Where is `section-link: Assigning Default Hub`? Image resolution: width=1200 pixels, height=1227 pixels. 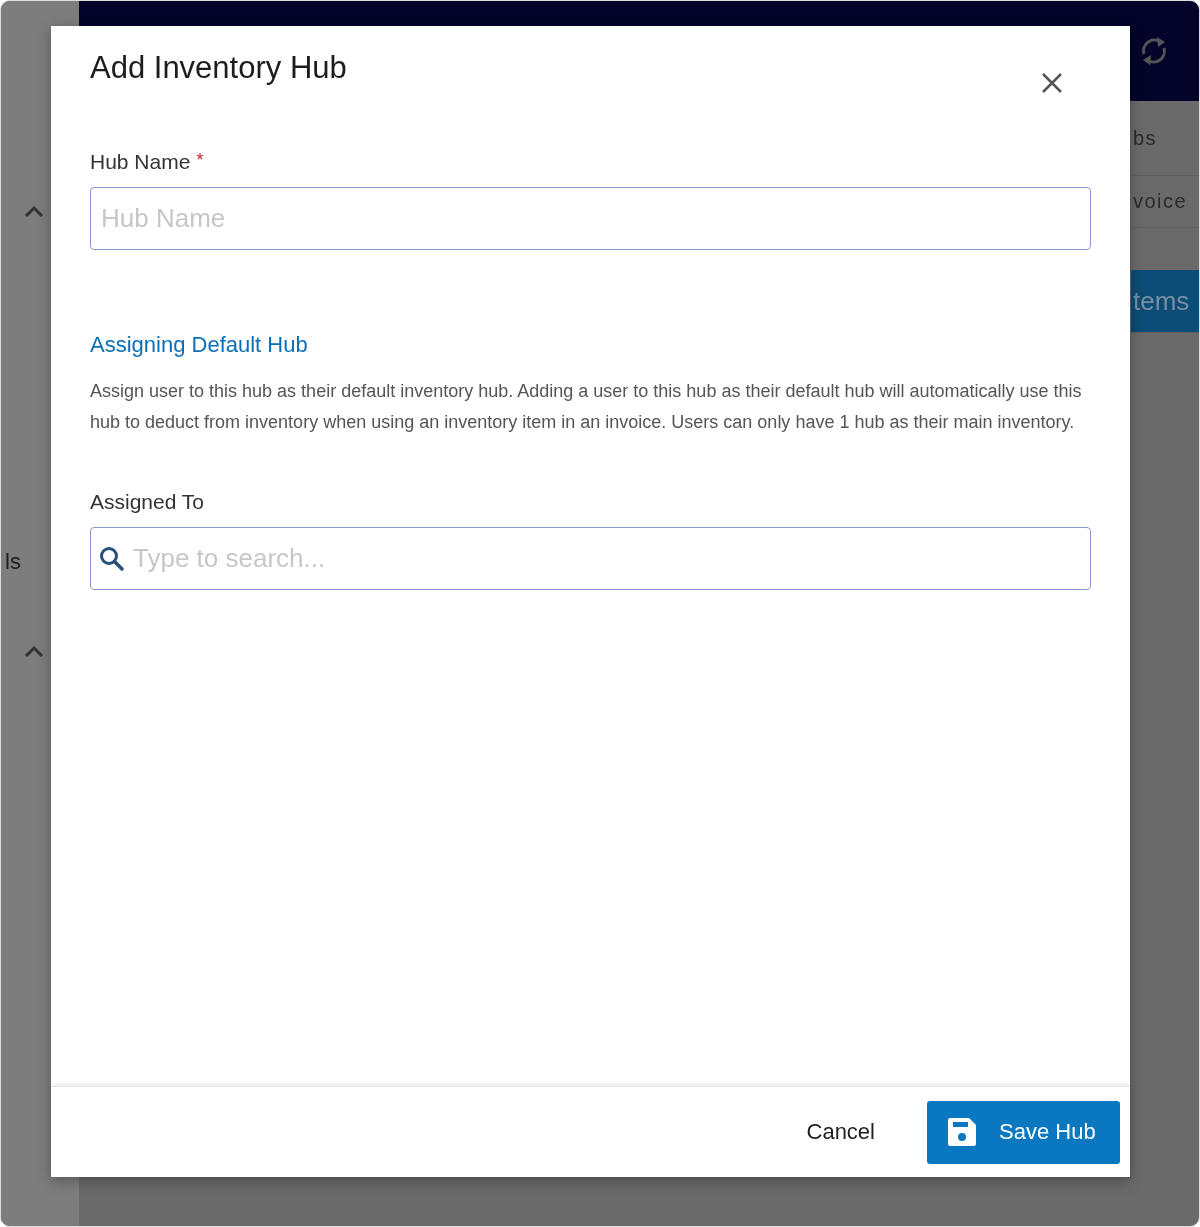 section-link: Assigning Default Hub is located at coordinates (199, 345).